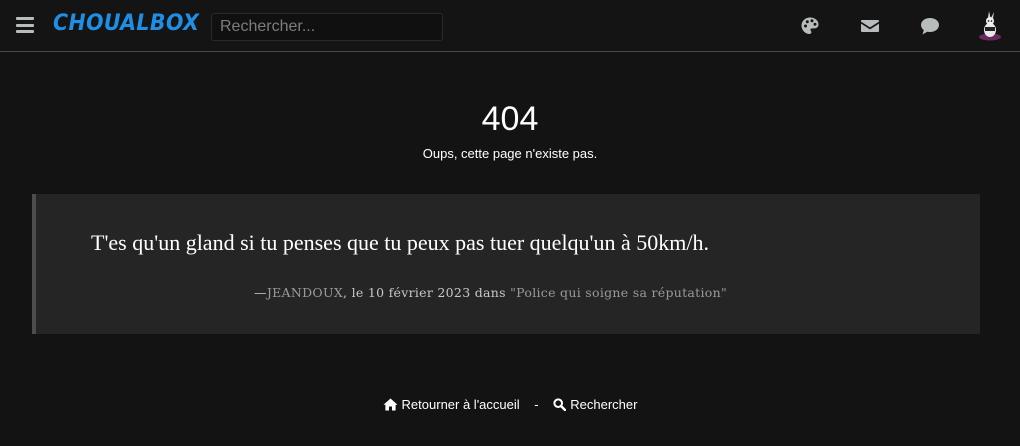 The width and height of the screenshot is (1020, 446). Describe the element at coordinates (510, 26) in the screenshot. I see `navbar: CHOUALBOX` at that location.